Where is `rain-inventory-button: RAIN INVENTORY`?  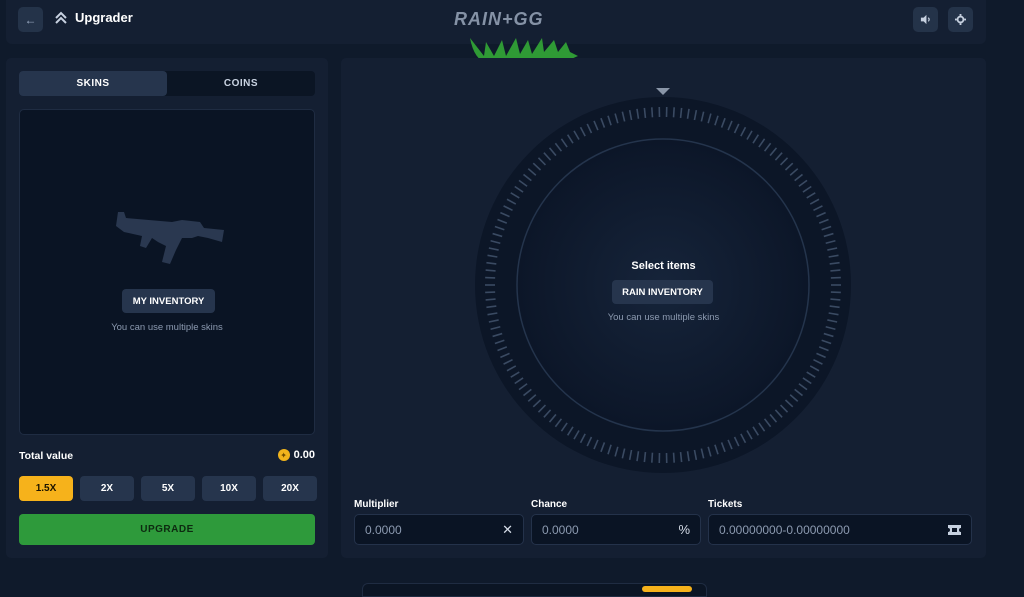
rain-inventory-button: RAIN INVENTORY is located at coordinates (662, 292).